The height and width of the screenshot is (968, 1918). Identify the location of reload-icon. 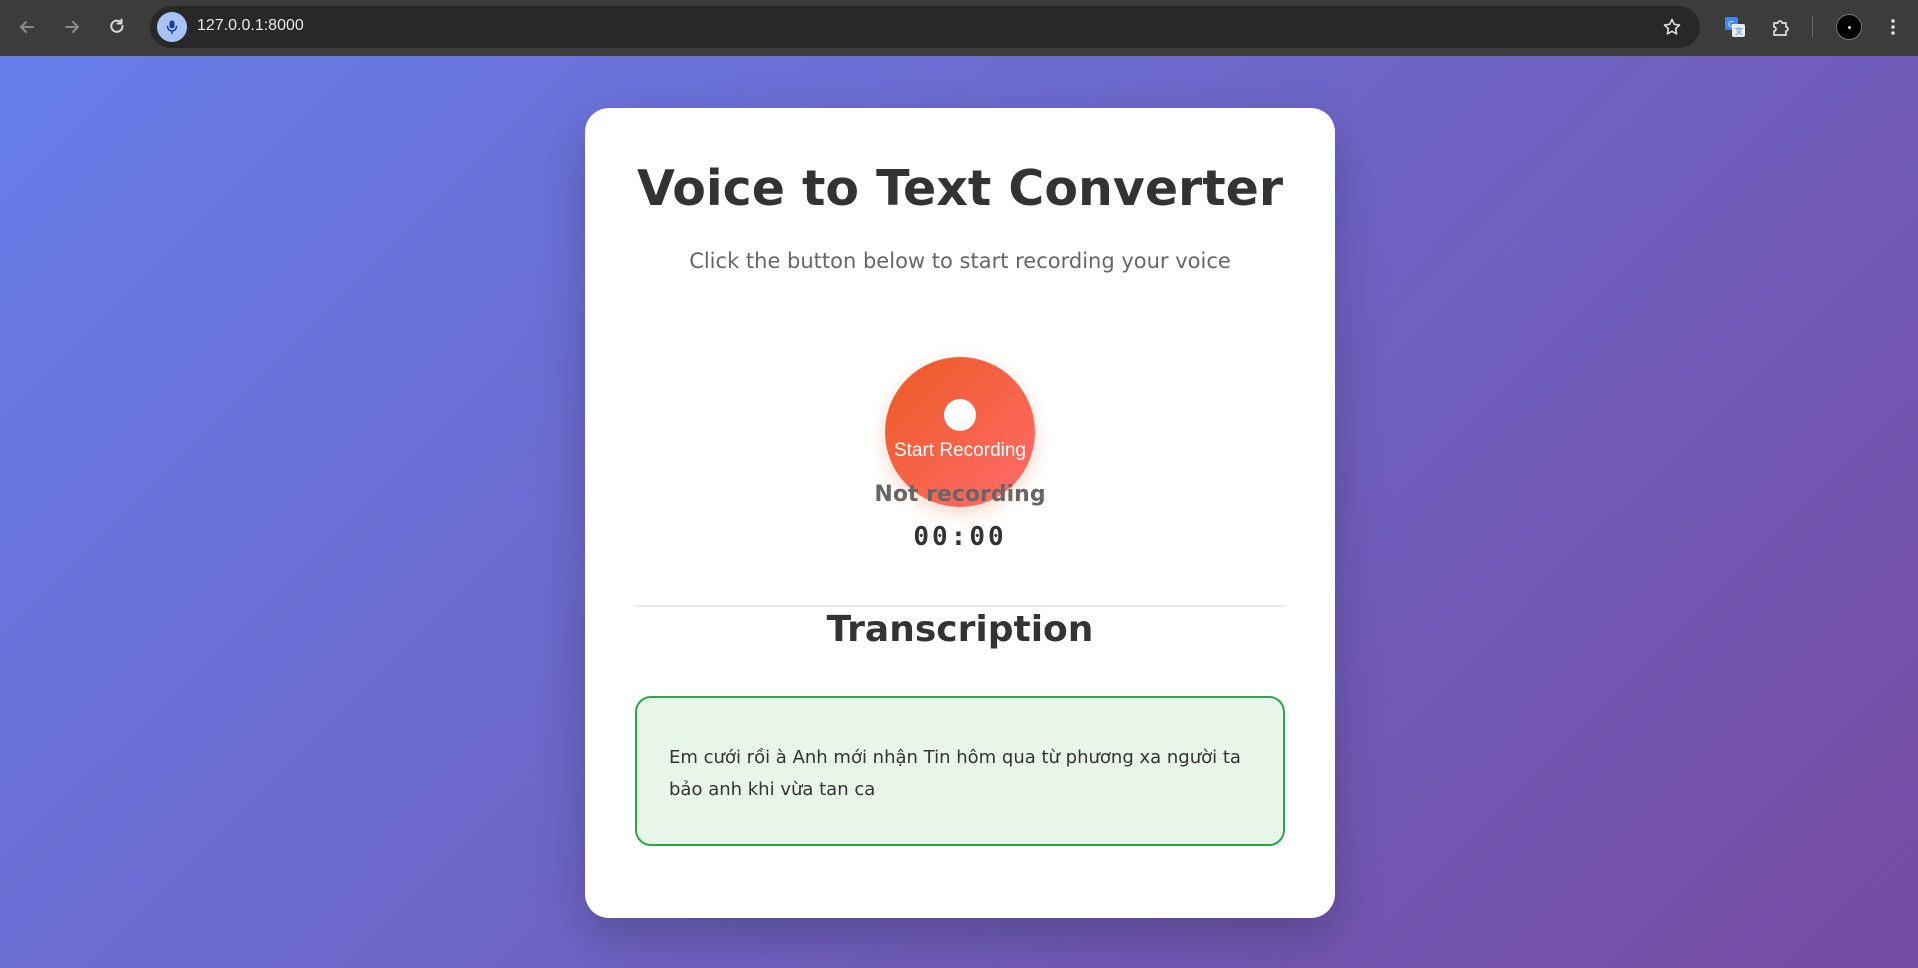
(117, 25).